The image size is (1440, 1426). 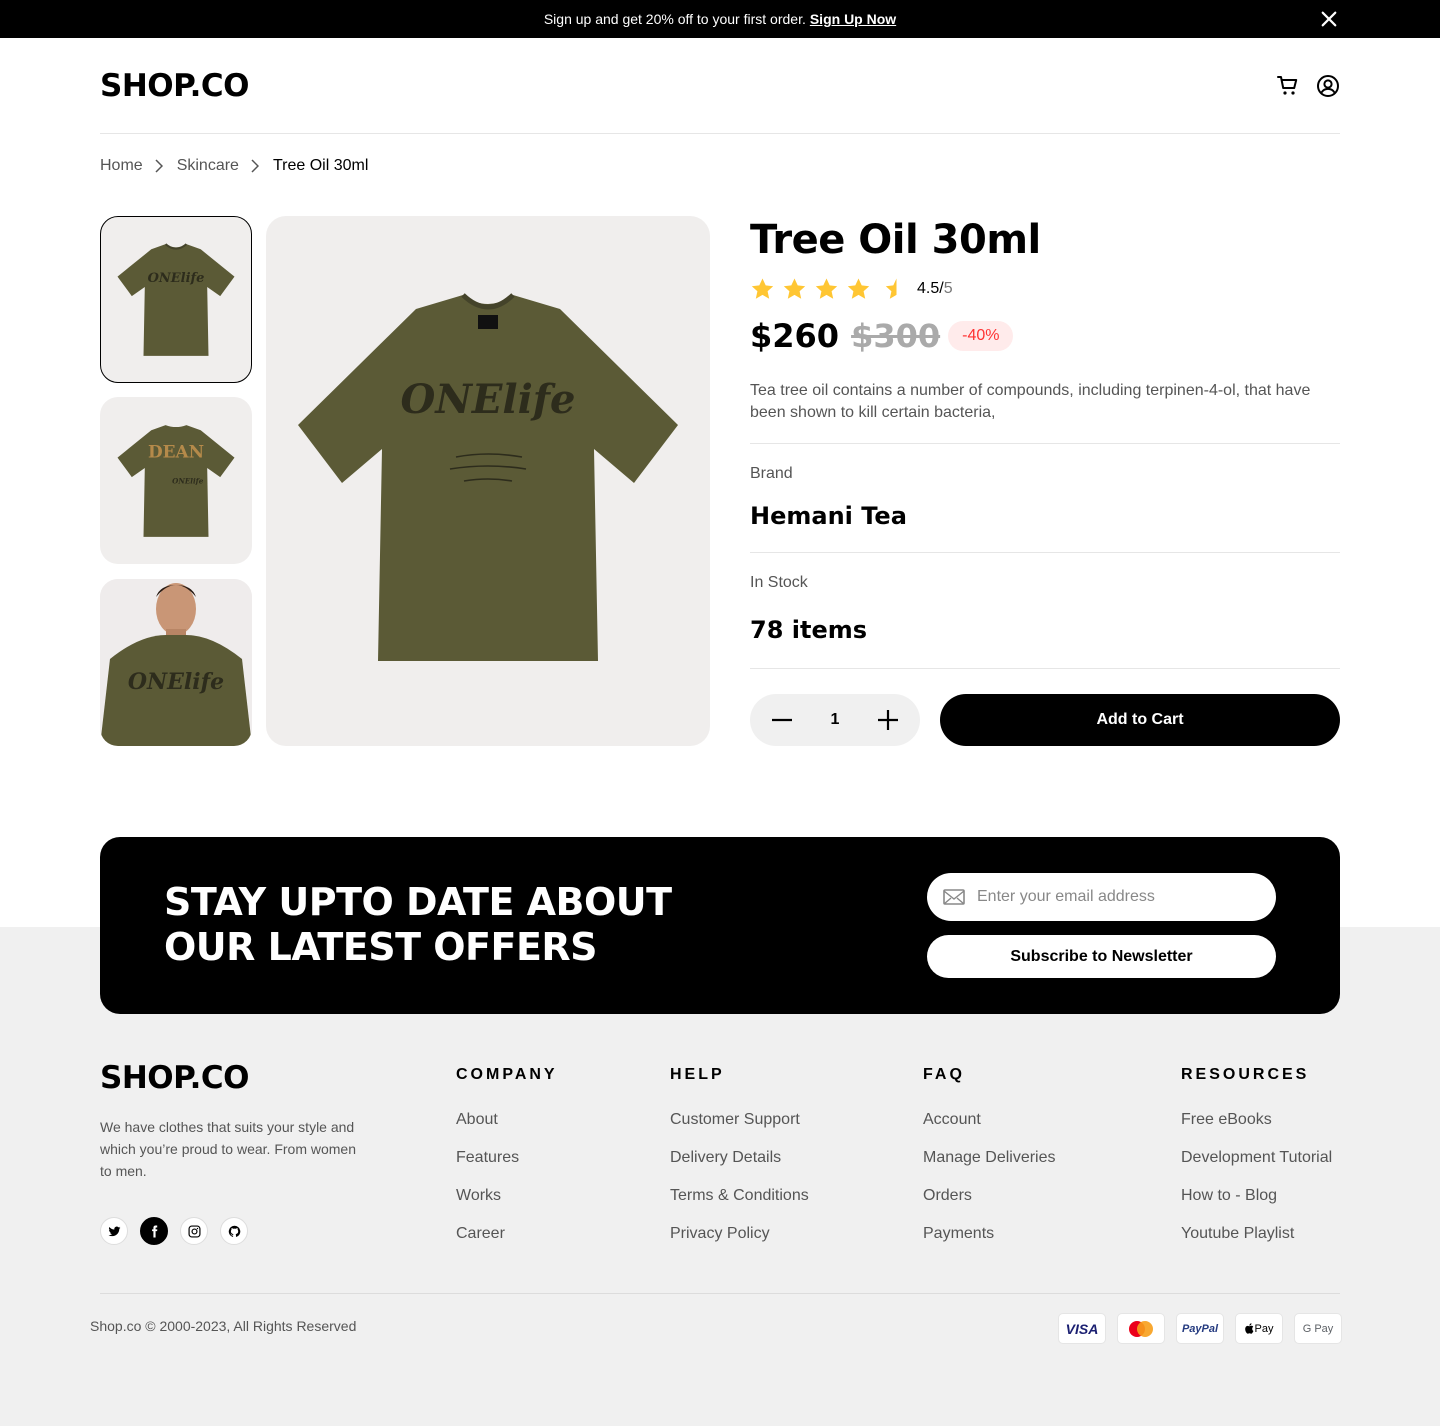 I want to click on footer-link-works: Works, so click(x=507, y=1195).